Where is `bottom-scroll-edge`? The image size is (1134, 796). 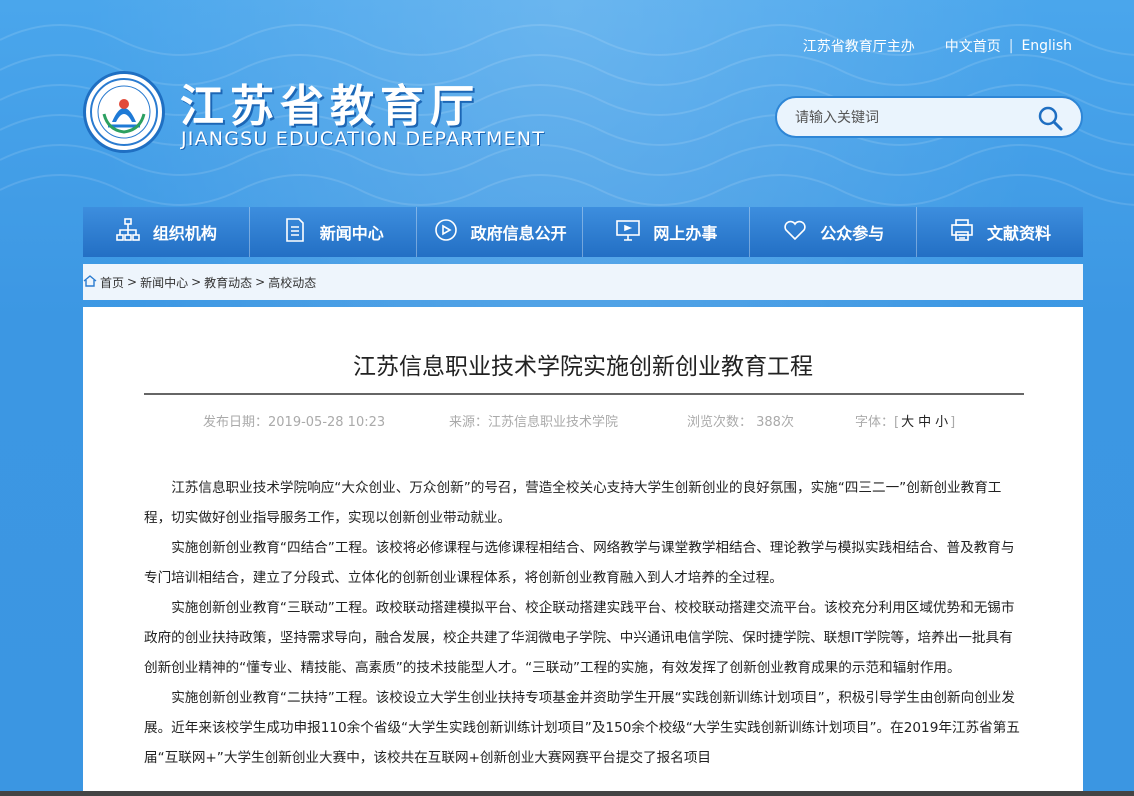
bottom-scroll-edge is located at coordinates (567, 793).